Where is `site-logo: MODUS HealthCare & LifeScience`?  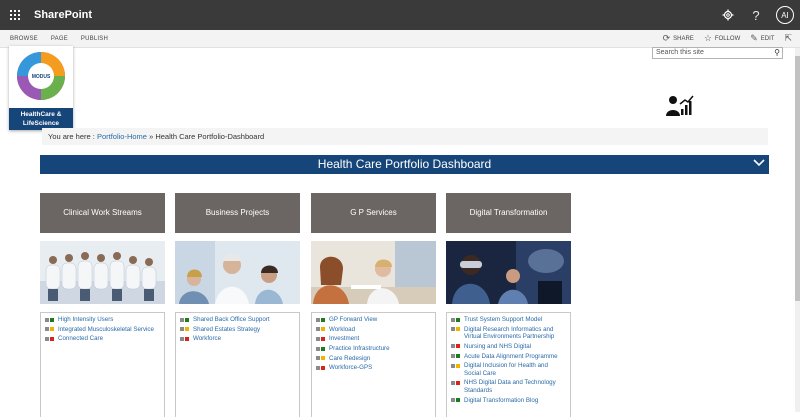
site-logo: MODUS HealthCare & LifeScience is located at coordinates (41, 88).